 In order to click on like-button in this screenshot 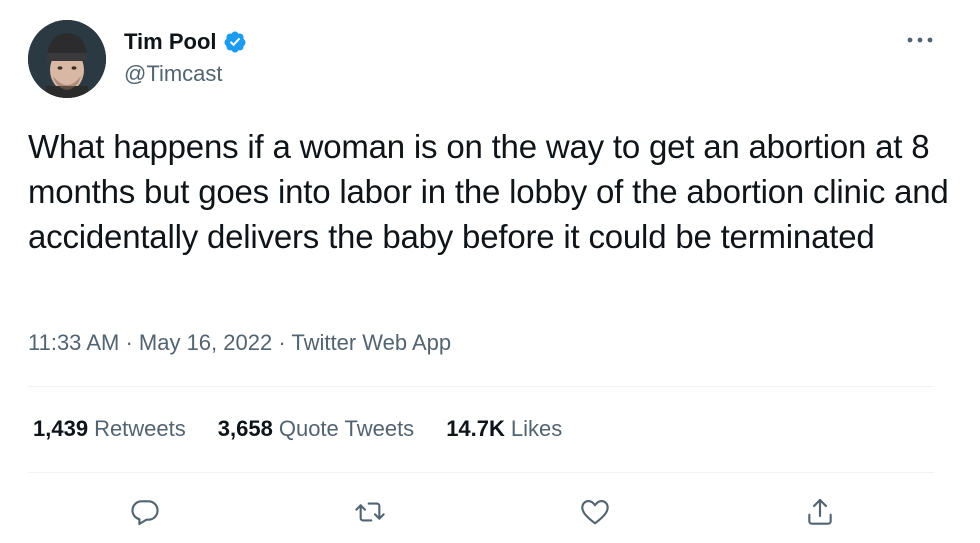, I will do `click(595, 512)`.